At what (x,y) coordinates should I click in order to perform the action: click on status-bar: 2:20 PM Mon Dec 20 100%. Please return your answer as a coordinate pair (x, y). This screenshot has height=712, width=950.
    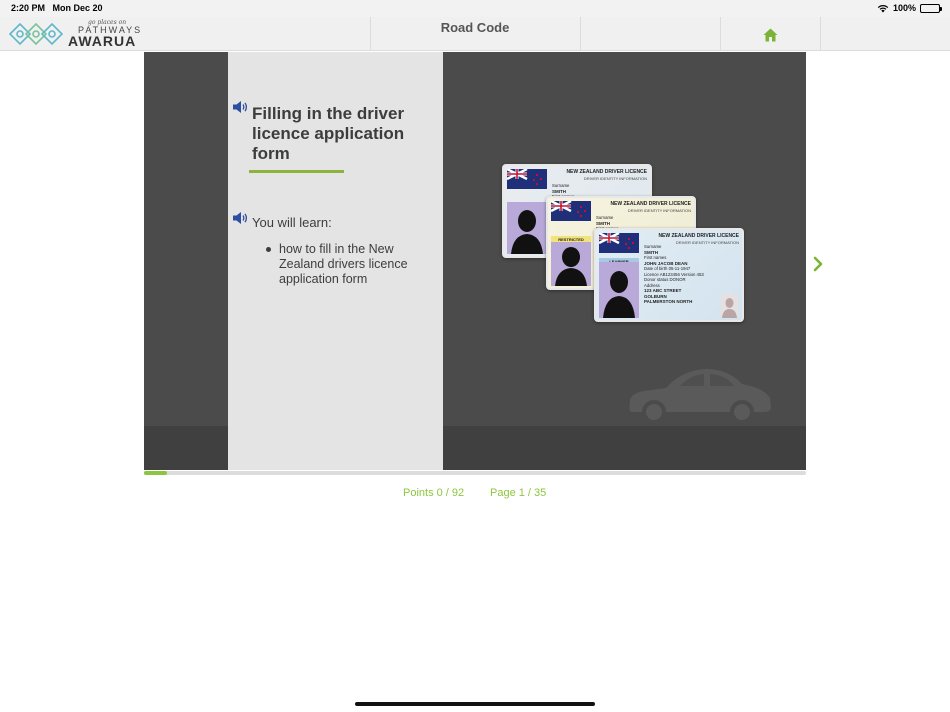
    Looking at the image, I should click on (475, 8).